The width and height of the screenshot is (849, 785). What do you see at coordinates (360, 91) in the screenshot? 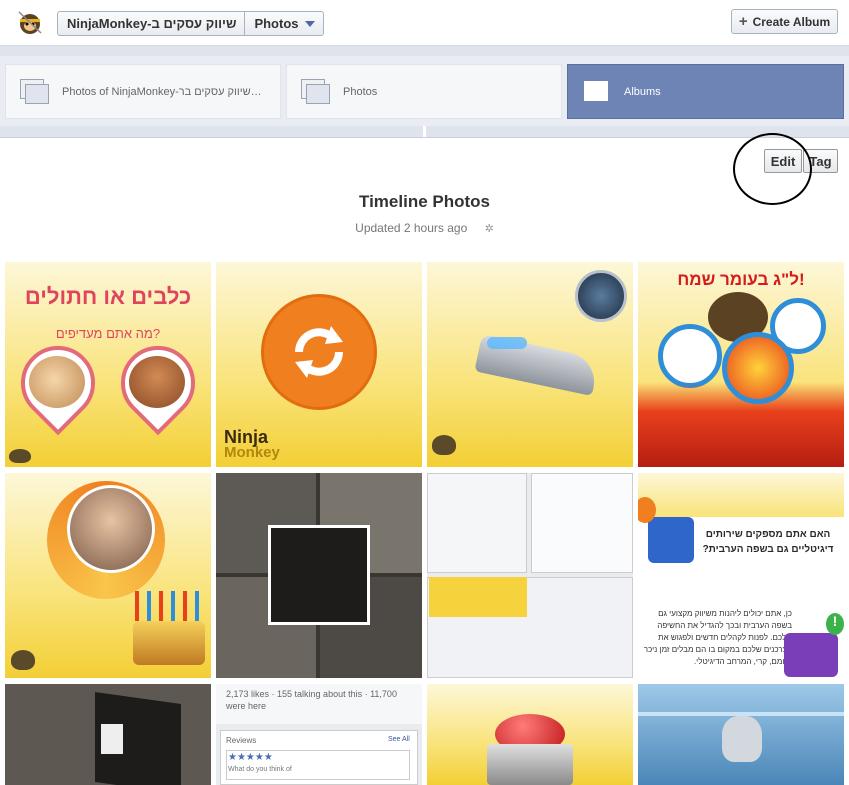
I see `tab-label: Photos` at bounding box center [360, 91].